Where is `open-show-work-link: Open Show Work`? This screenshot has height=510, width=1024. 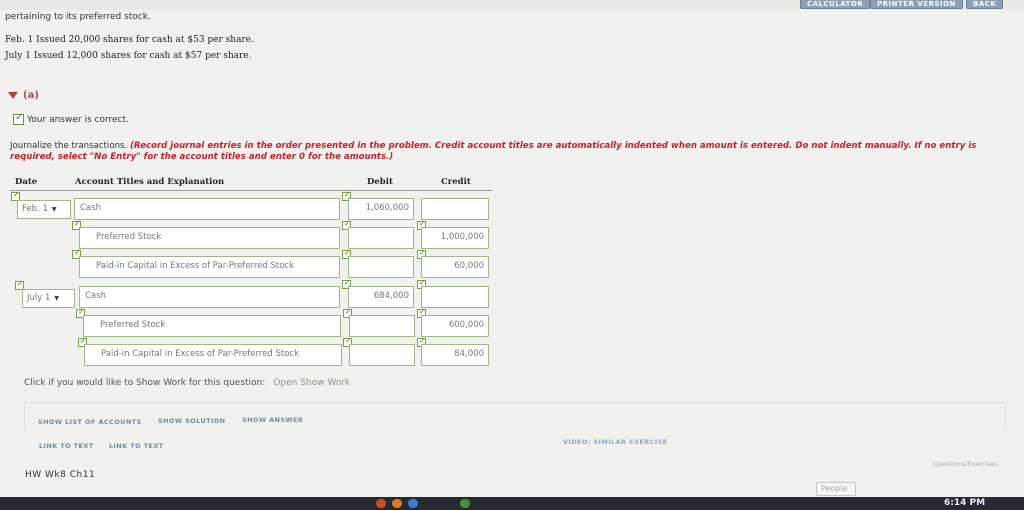
open-show-work-link: Open Show Work is located at coordinates (311, 383).